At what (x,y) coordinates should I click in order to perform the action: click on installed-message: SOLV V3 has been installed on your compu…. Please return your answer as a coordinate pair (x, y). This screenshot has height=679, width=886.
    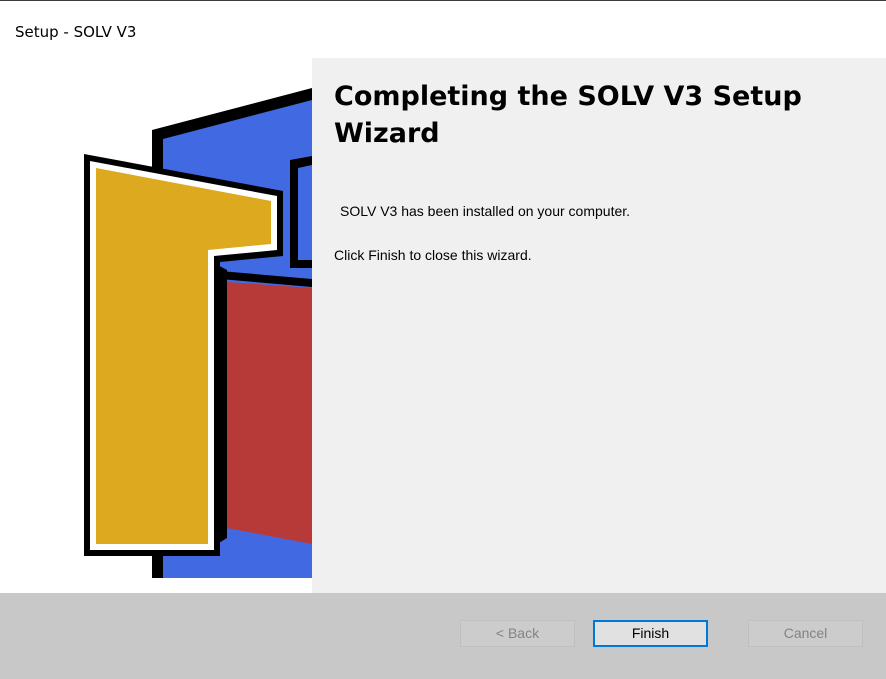
    Looking at the image, I should click on (485, 211).